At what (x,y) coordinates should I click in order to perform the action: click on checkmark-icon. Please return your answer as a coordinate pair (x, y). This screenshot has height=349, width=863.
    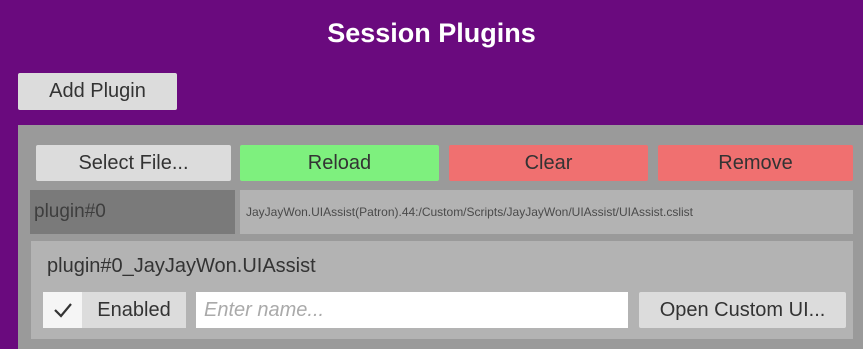
    Looking at the image, I should click on (62, 310).